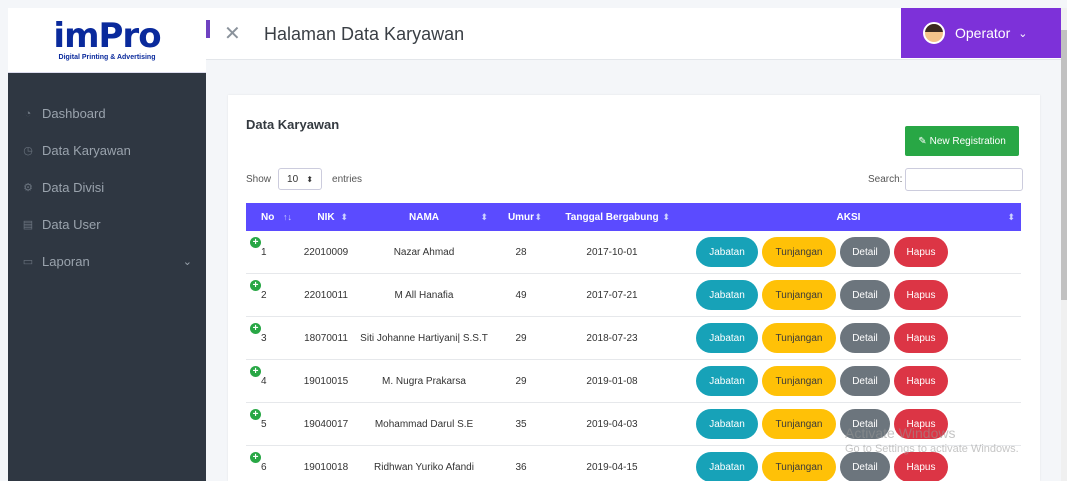 This screenshot has height=481, width=1067. I want to click on sidebar-item-laporan: ▭ Laporan ⌄, so click(107, 261).